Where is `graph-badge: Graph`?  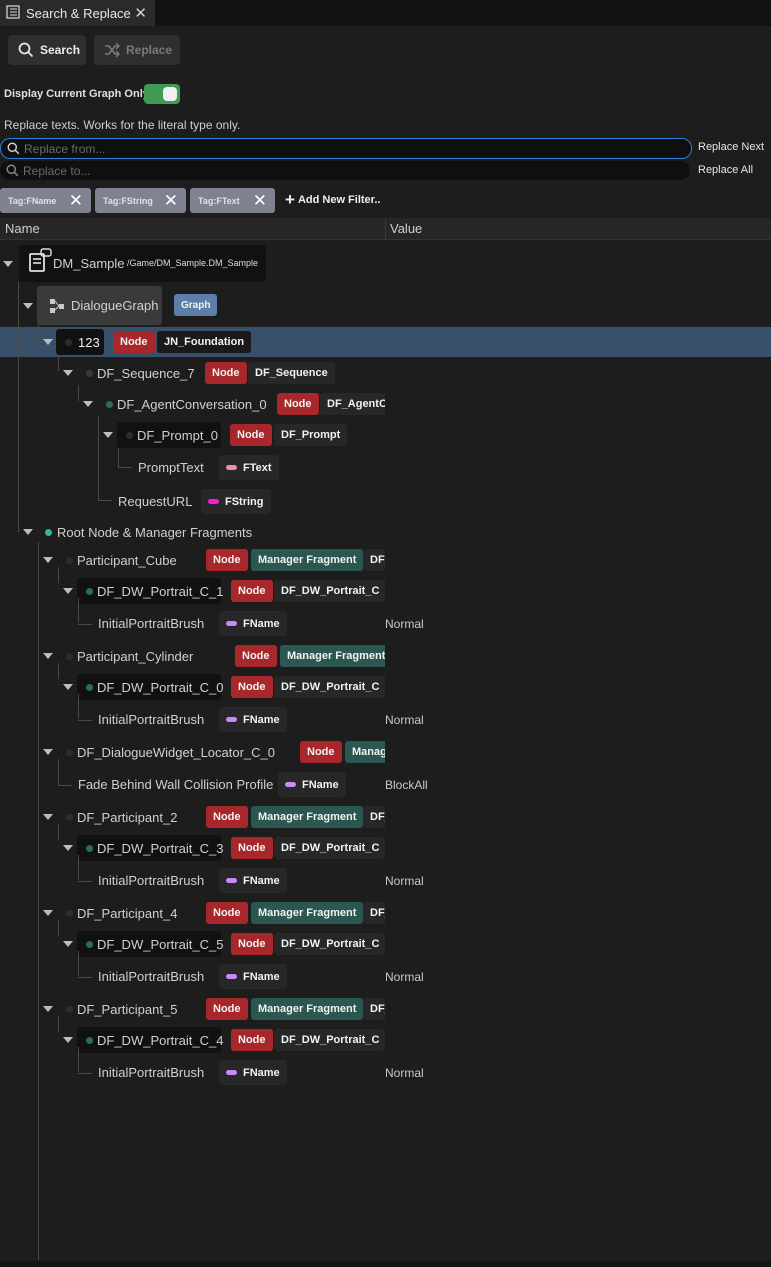 graph-badge: Graph is located at coordinates (196, 305).